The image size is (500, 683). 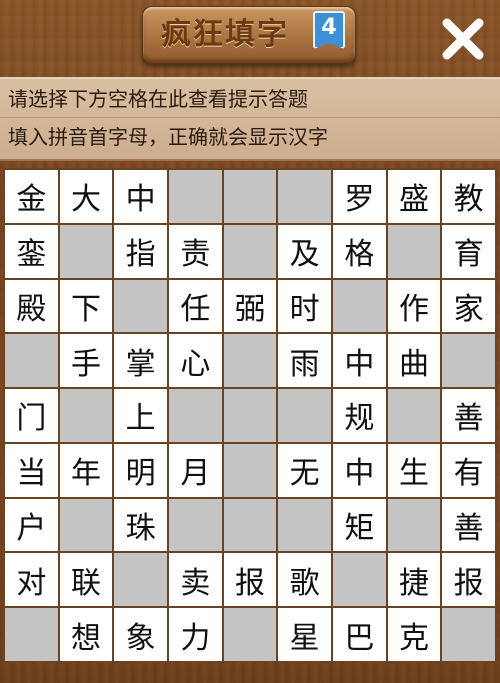 What do you see at coordinates (304, 634) in the screenshot?
I see `grid-cell-filled: 星` at bounding box center [304, 634].